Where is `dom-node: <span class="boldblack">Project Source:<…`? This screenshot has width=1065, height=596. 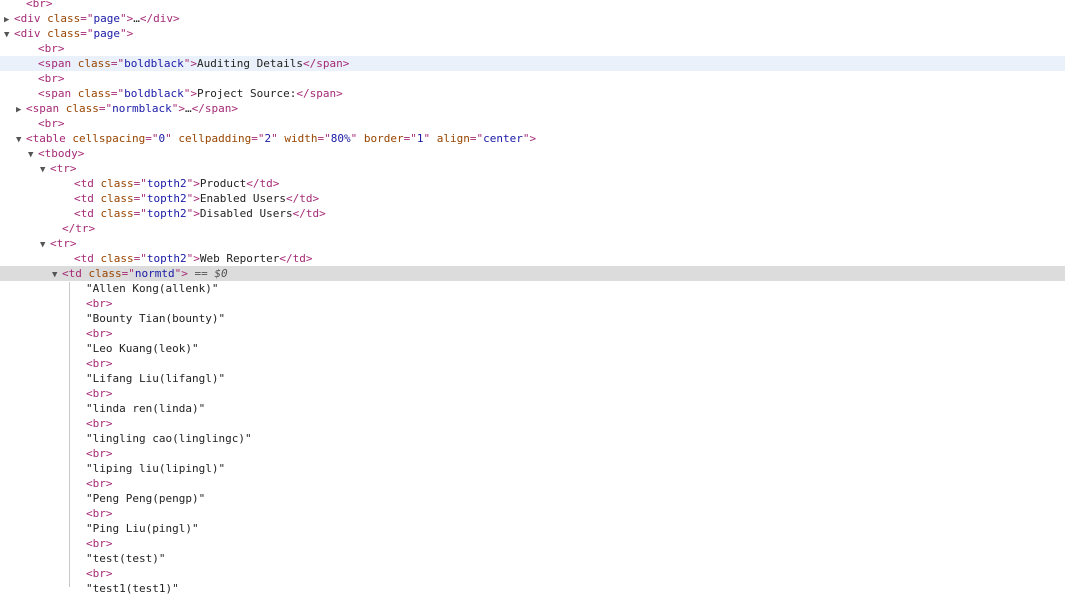 dom-node: <span class="boldblack">Project Source:<… is located at coordinates (532, 93).